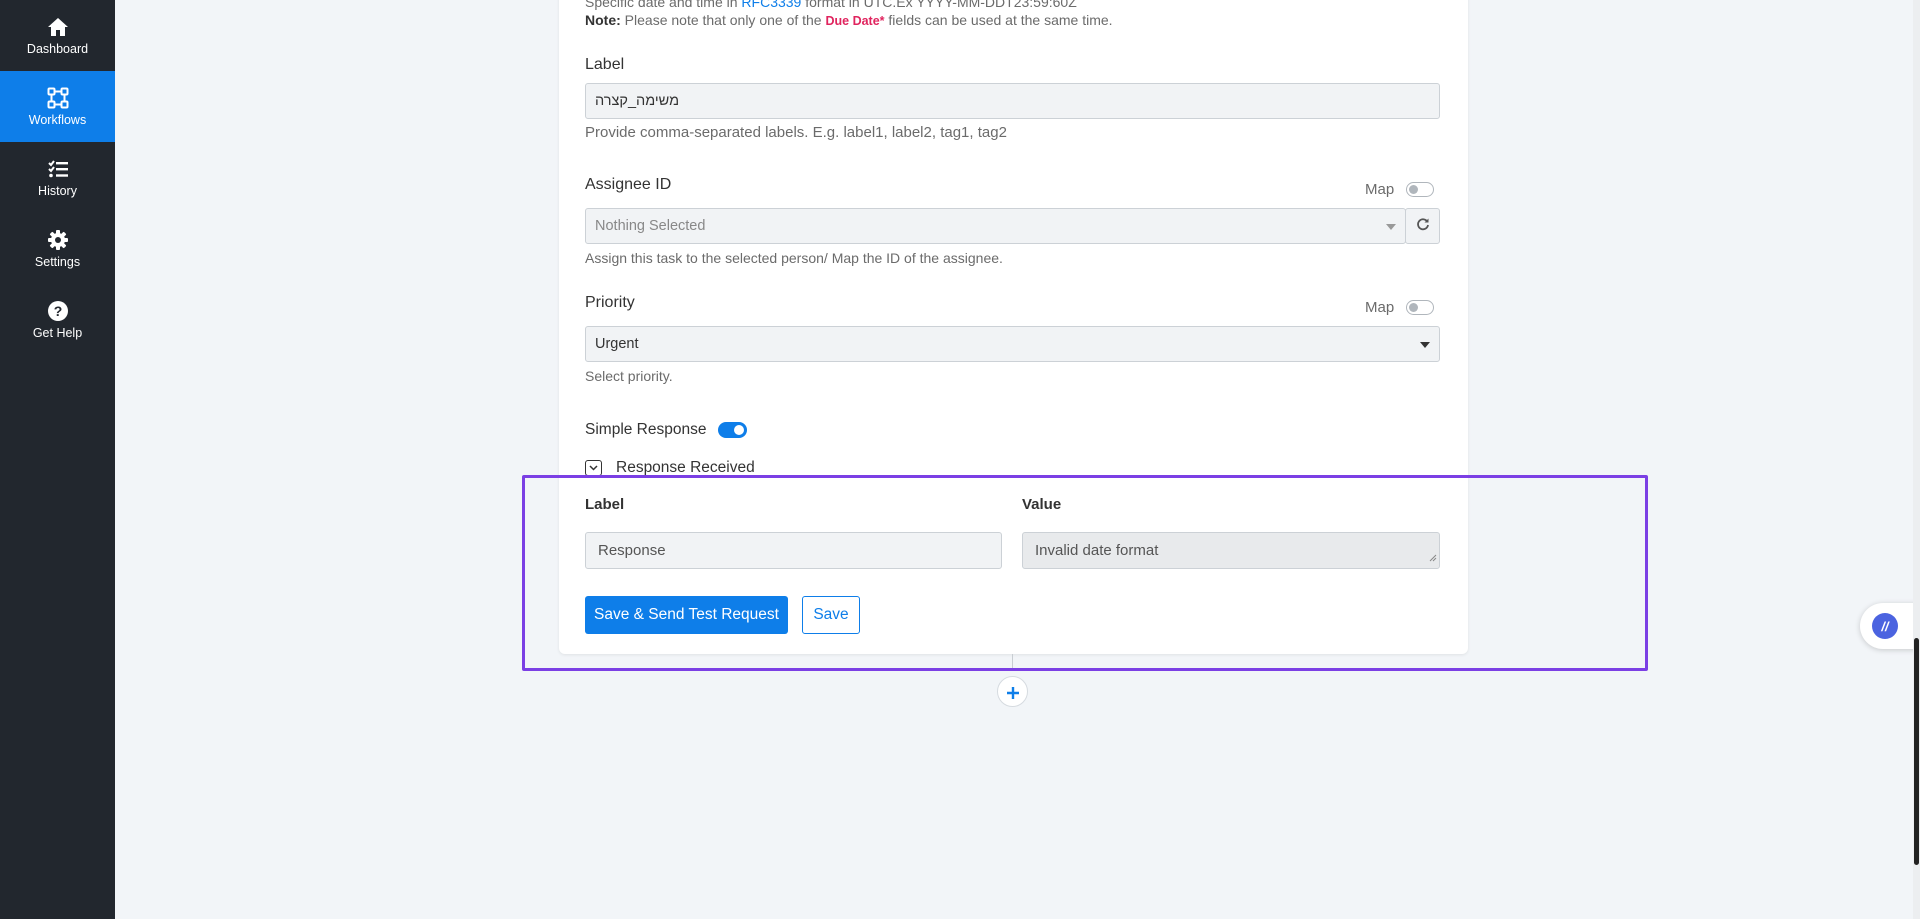  Describe the element at coordinates (685, 468) in the screenshot. I see `response-received-title: Response Received` at that location.